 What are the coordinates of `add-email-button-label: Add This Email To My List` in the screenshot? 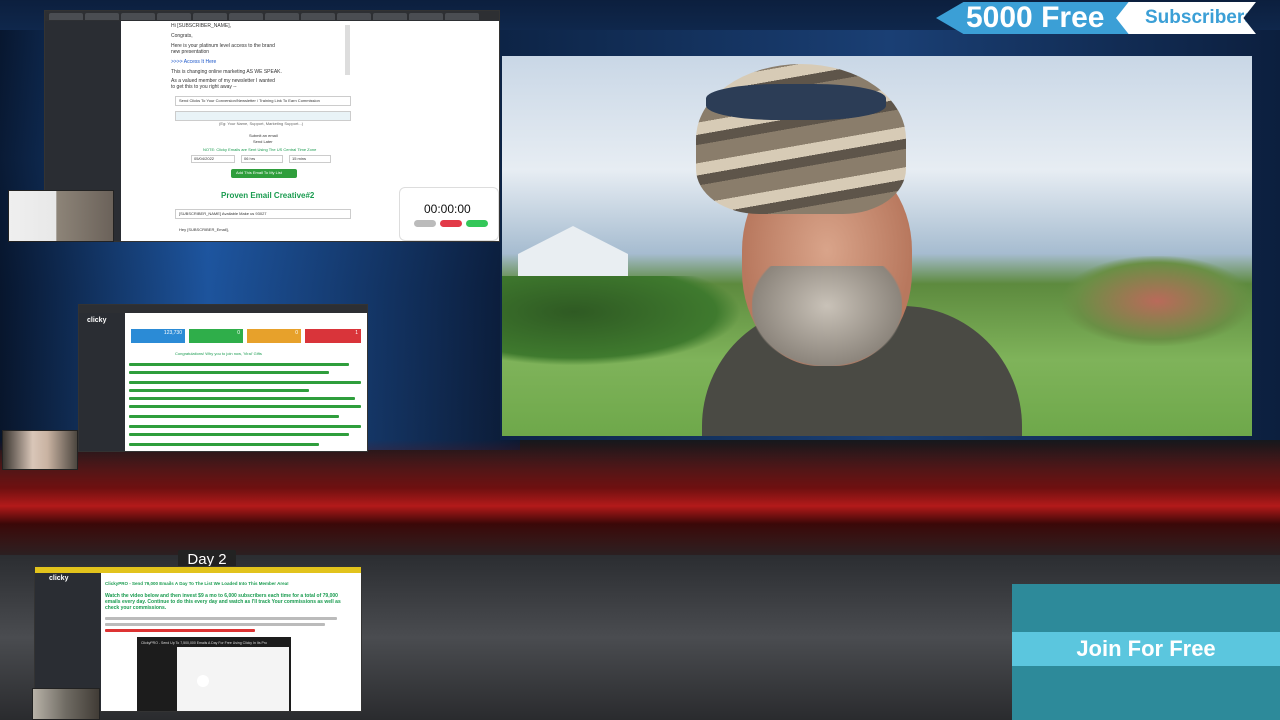 It's located at (259, 172).